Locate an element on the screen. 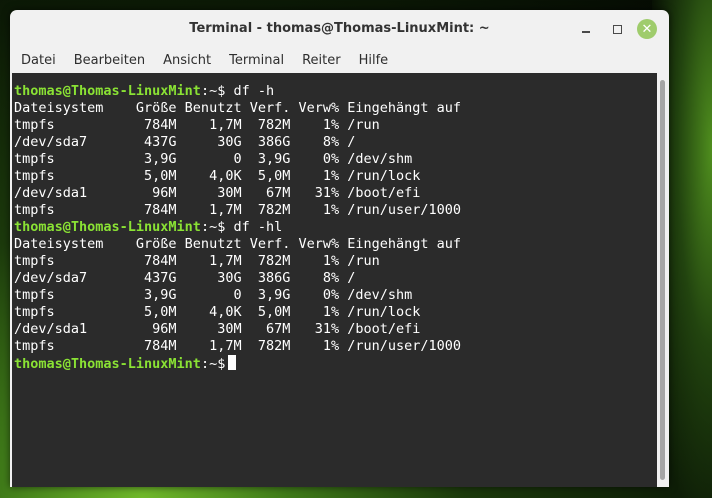 The width and height of the screenshot is (712, 498). close-icon: ✕ is located at coordinates (647, 29).